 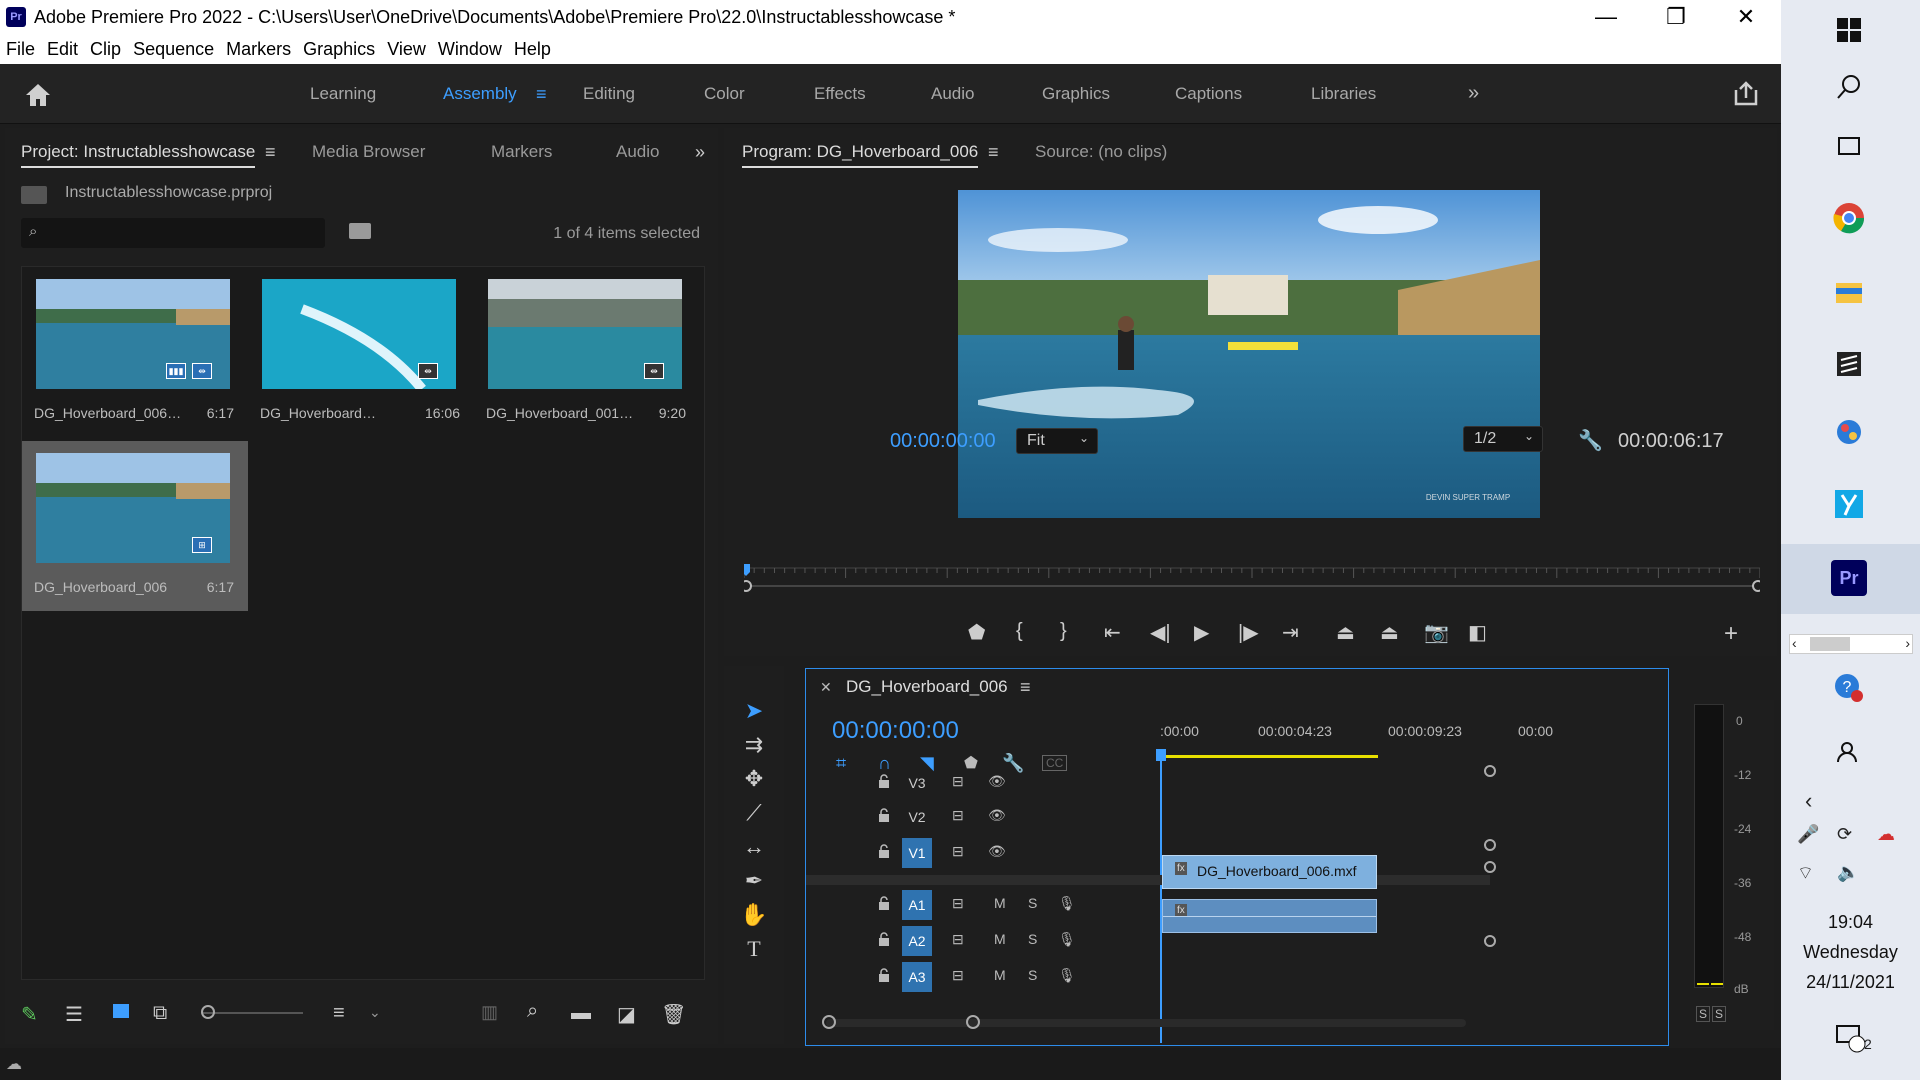 I want to click on app-icon, so click(x=1849, y=364).